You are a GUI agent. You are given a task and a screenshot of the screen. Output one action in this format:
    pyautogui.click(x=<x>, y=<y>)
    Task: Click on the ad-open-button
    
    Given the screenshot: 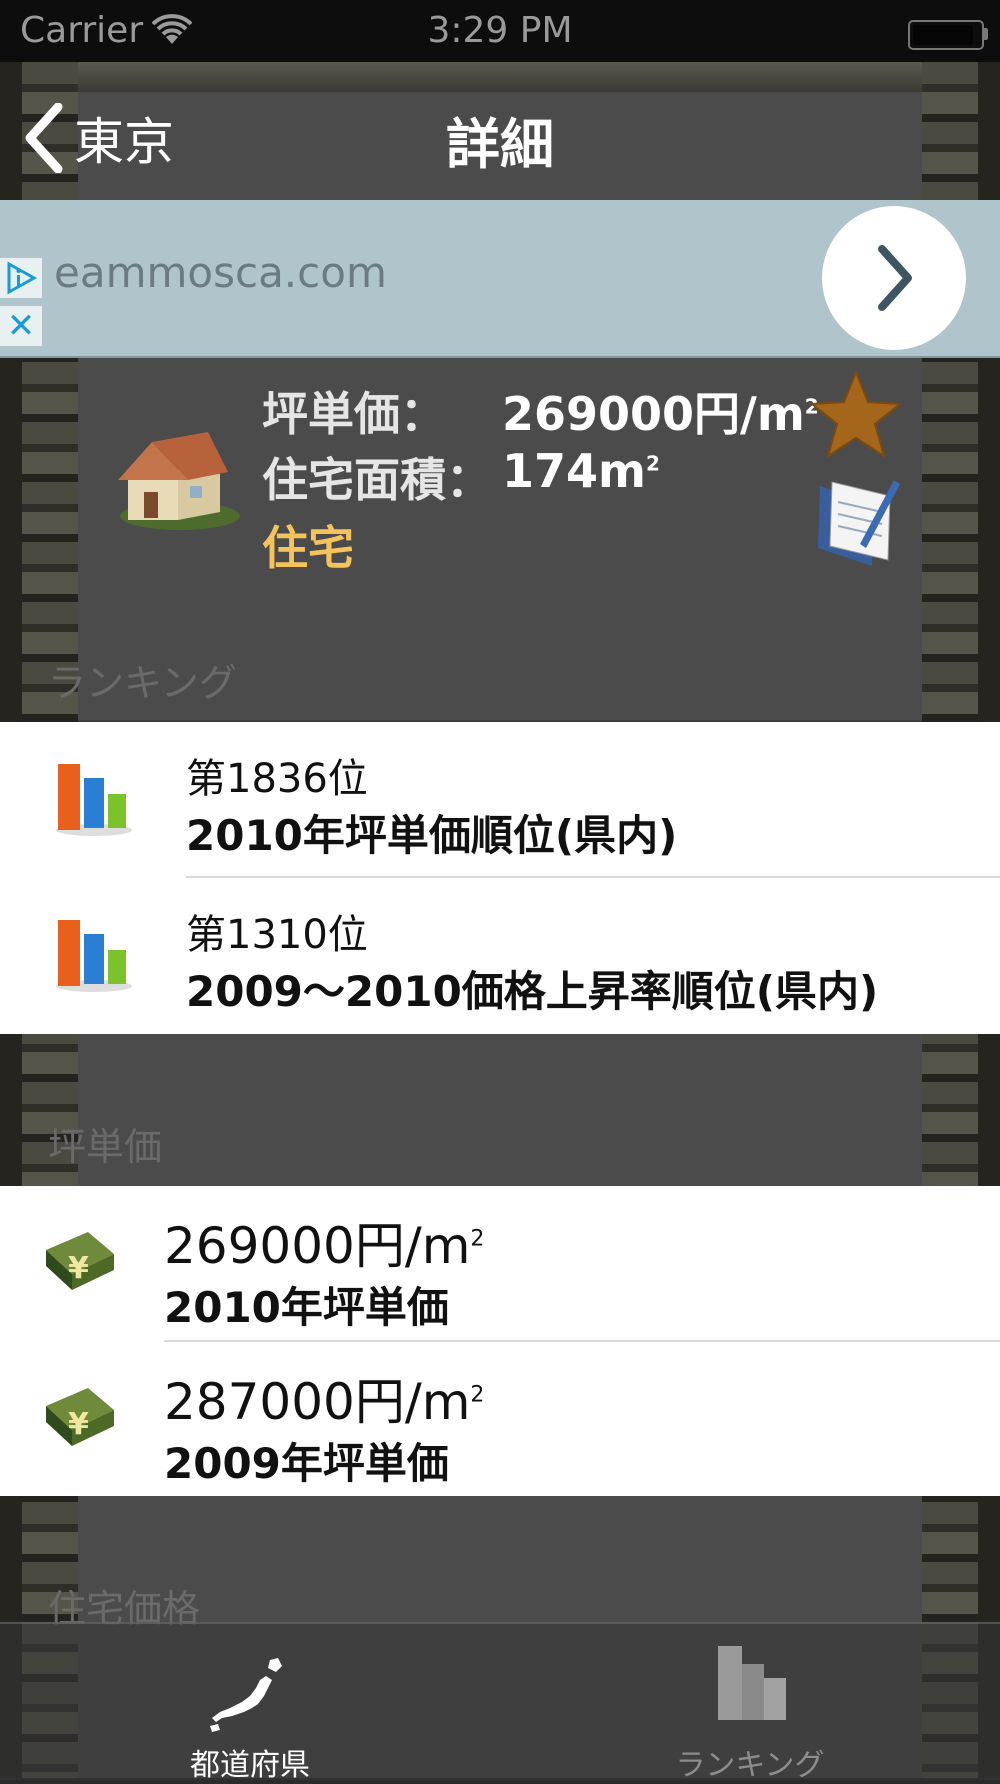 What is the action you would take?
    pyautogui.click(x=894, y=278)
    